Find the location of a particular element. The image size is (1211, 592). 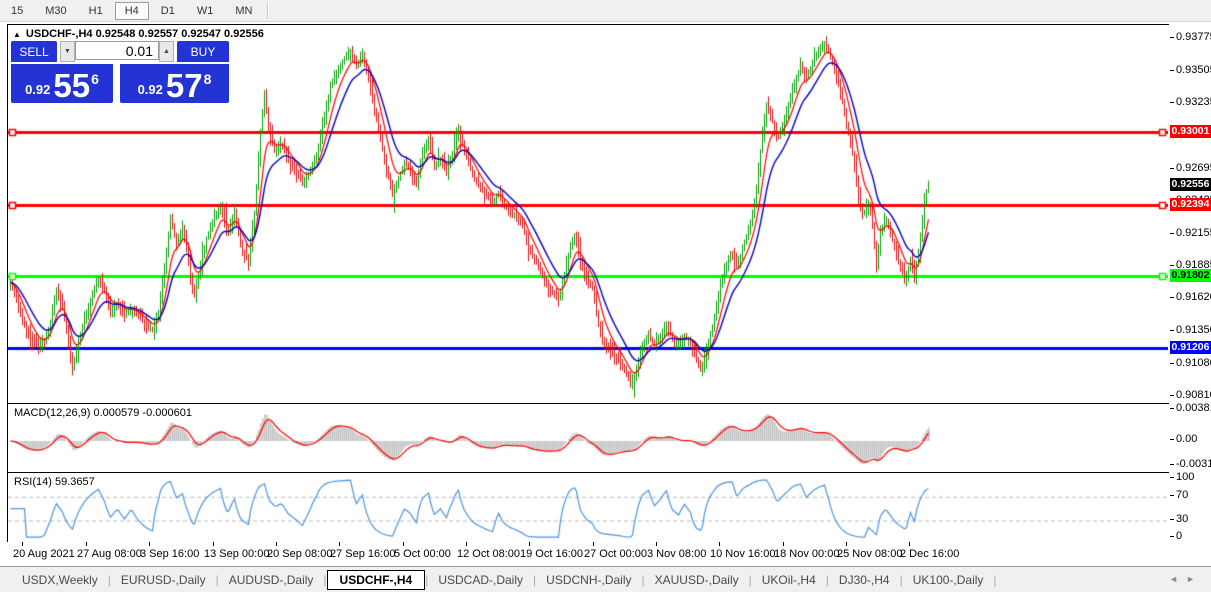

buy-price-sup: 8 is located at coordinates (207, 79).